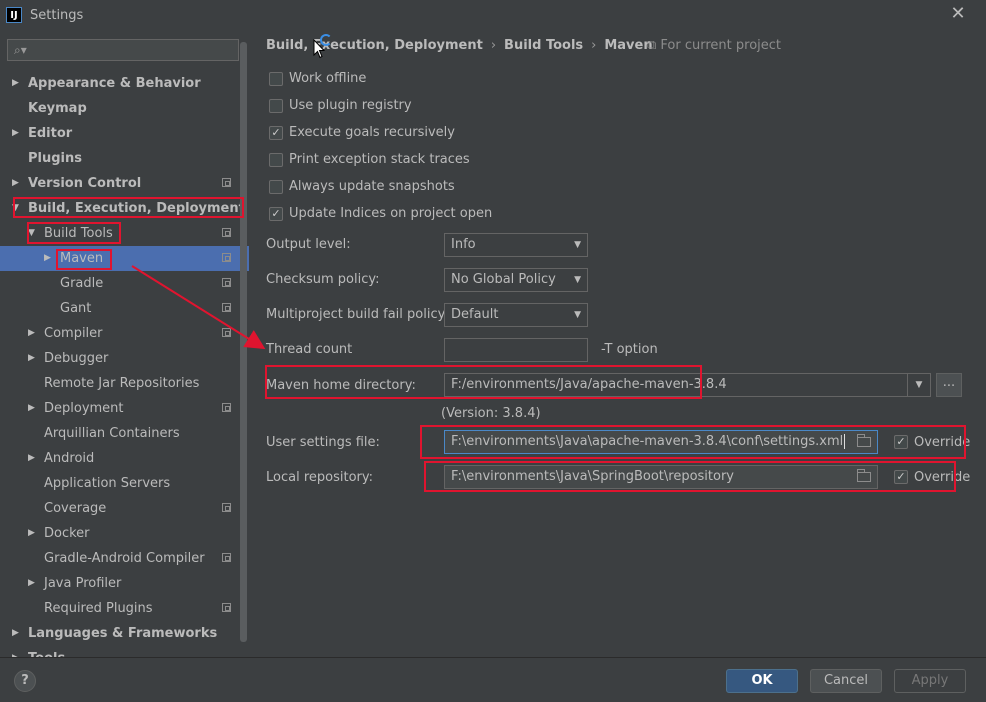 The image size is (986, 702). I want to click on window-title: Settings, so click(57, 15).